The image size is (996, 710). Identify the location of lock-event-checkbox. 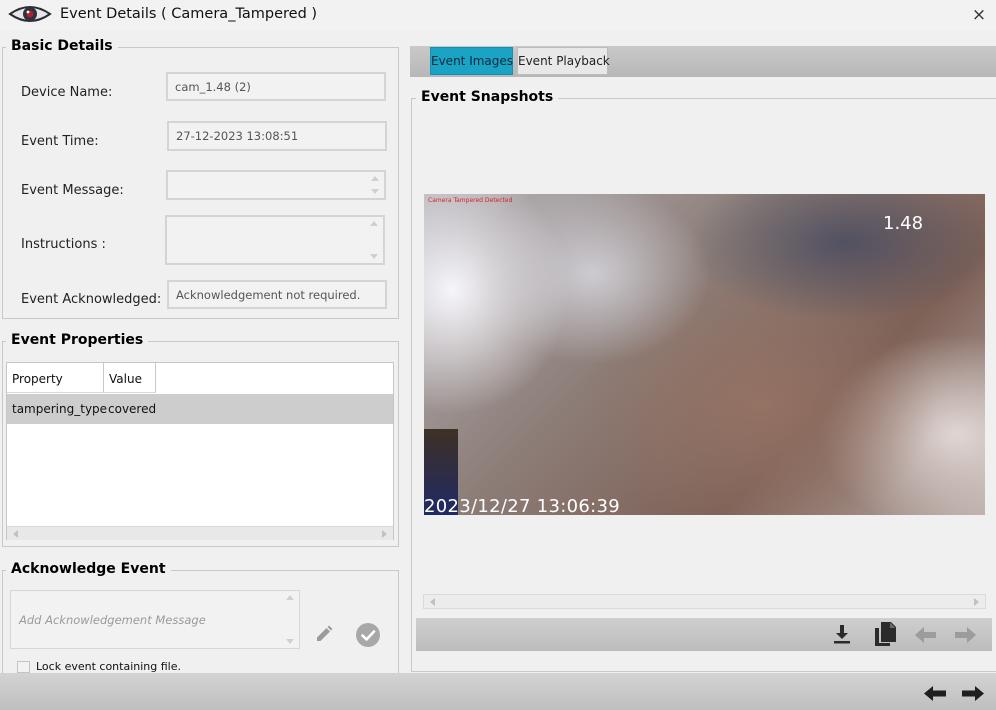
(23, 667).